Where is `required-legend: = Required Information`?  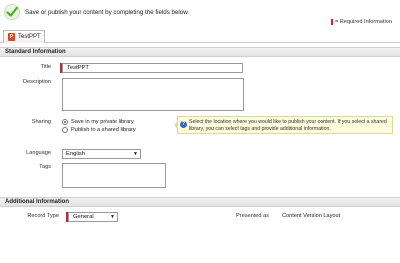
required-legend: = Required Information is located at coordinates (361, 22).